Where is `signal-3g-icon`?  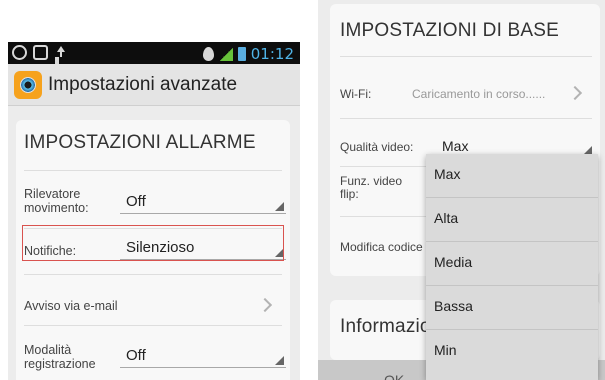 signal-3g-icon is located at coordinates (225, 54).